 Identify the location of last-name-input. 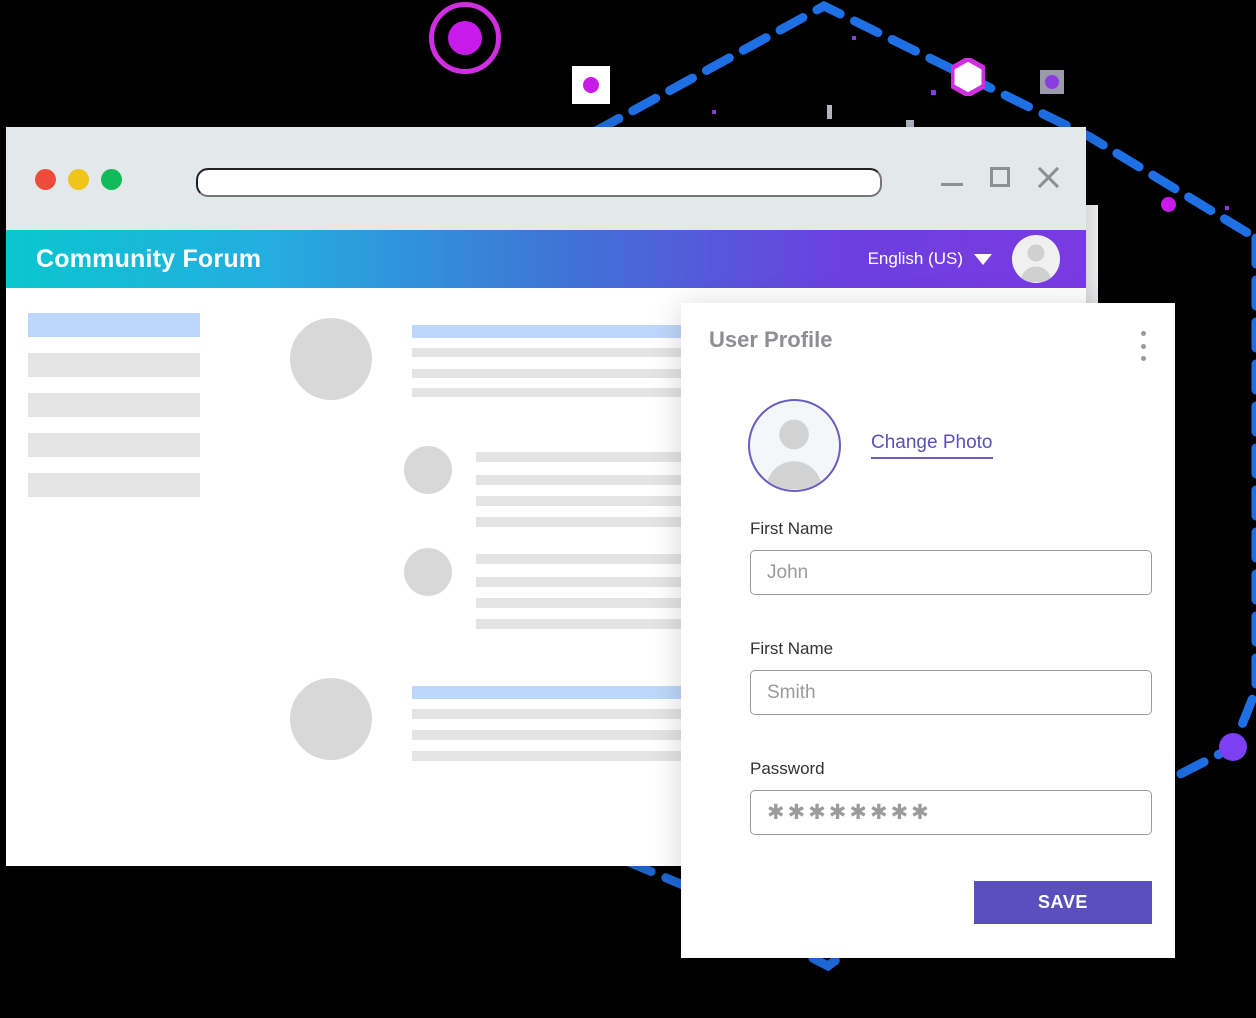
(951, 692).